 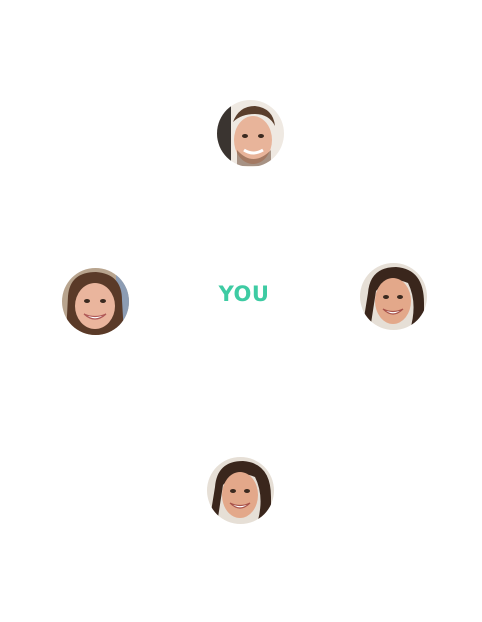 I want to click on avatar-right, so click(x=393, y=296).